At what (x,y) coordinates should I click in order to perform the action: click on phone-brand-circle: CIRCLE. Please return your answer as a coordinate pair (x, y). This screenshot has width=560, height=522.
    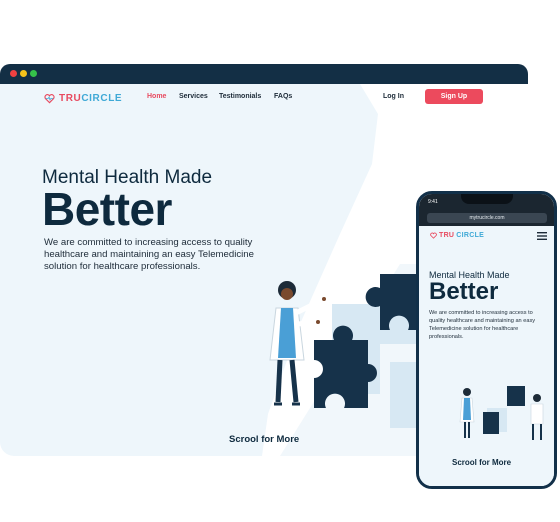
    Looking at the image, I should click on (470, 235).